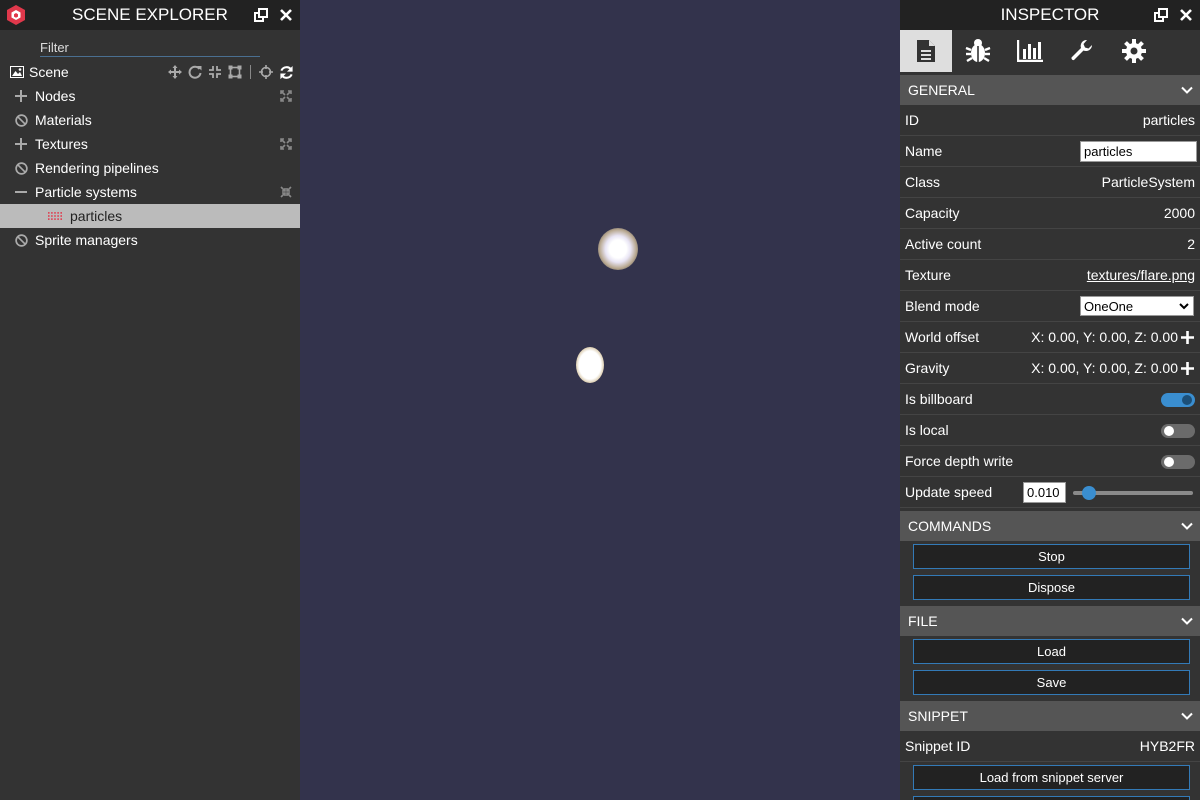 This screenshot has width=1200, height=800. I want to click on rotate-gizmo-icon, so click(195, 72).